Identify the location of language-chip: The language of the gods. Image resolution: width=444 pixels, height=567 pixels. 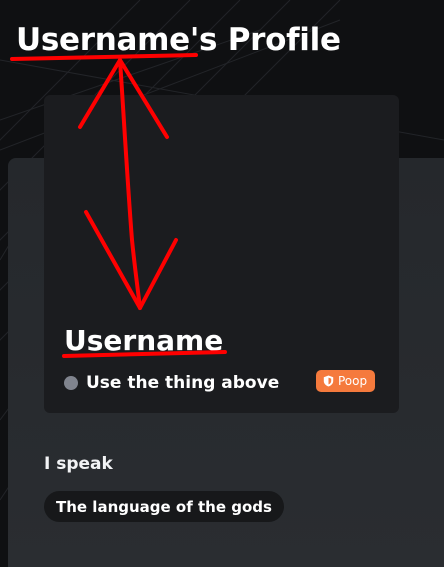
(164, 506).